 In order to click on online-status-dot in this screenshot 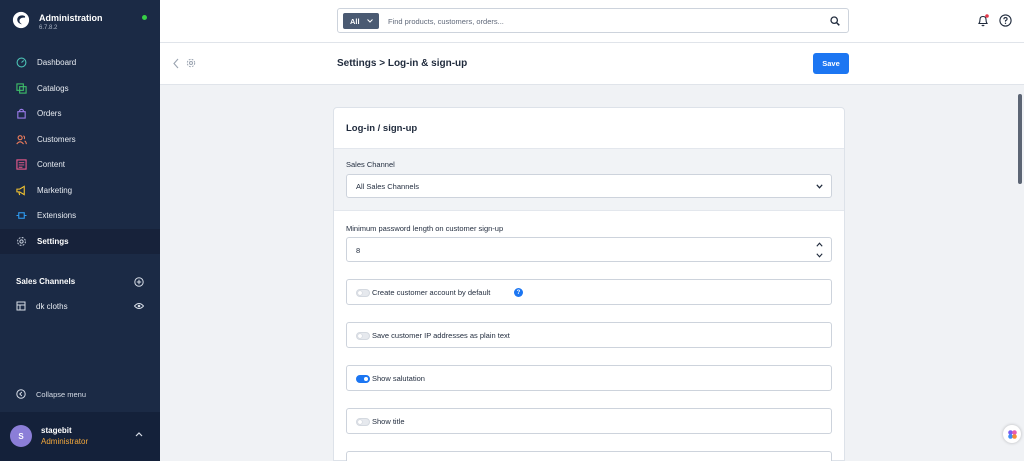, I will do `click(144, 17)`.